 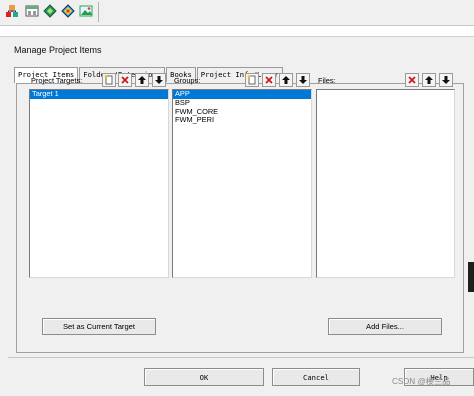 What do you see at coordinates (58, 50) in the screenshot?
I see `dialog-title: Manage Project Items` at bounding box center [58, 50].